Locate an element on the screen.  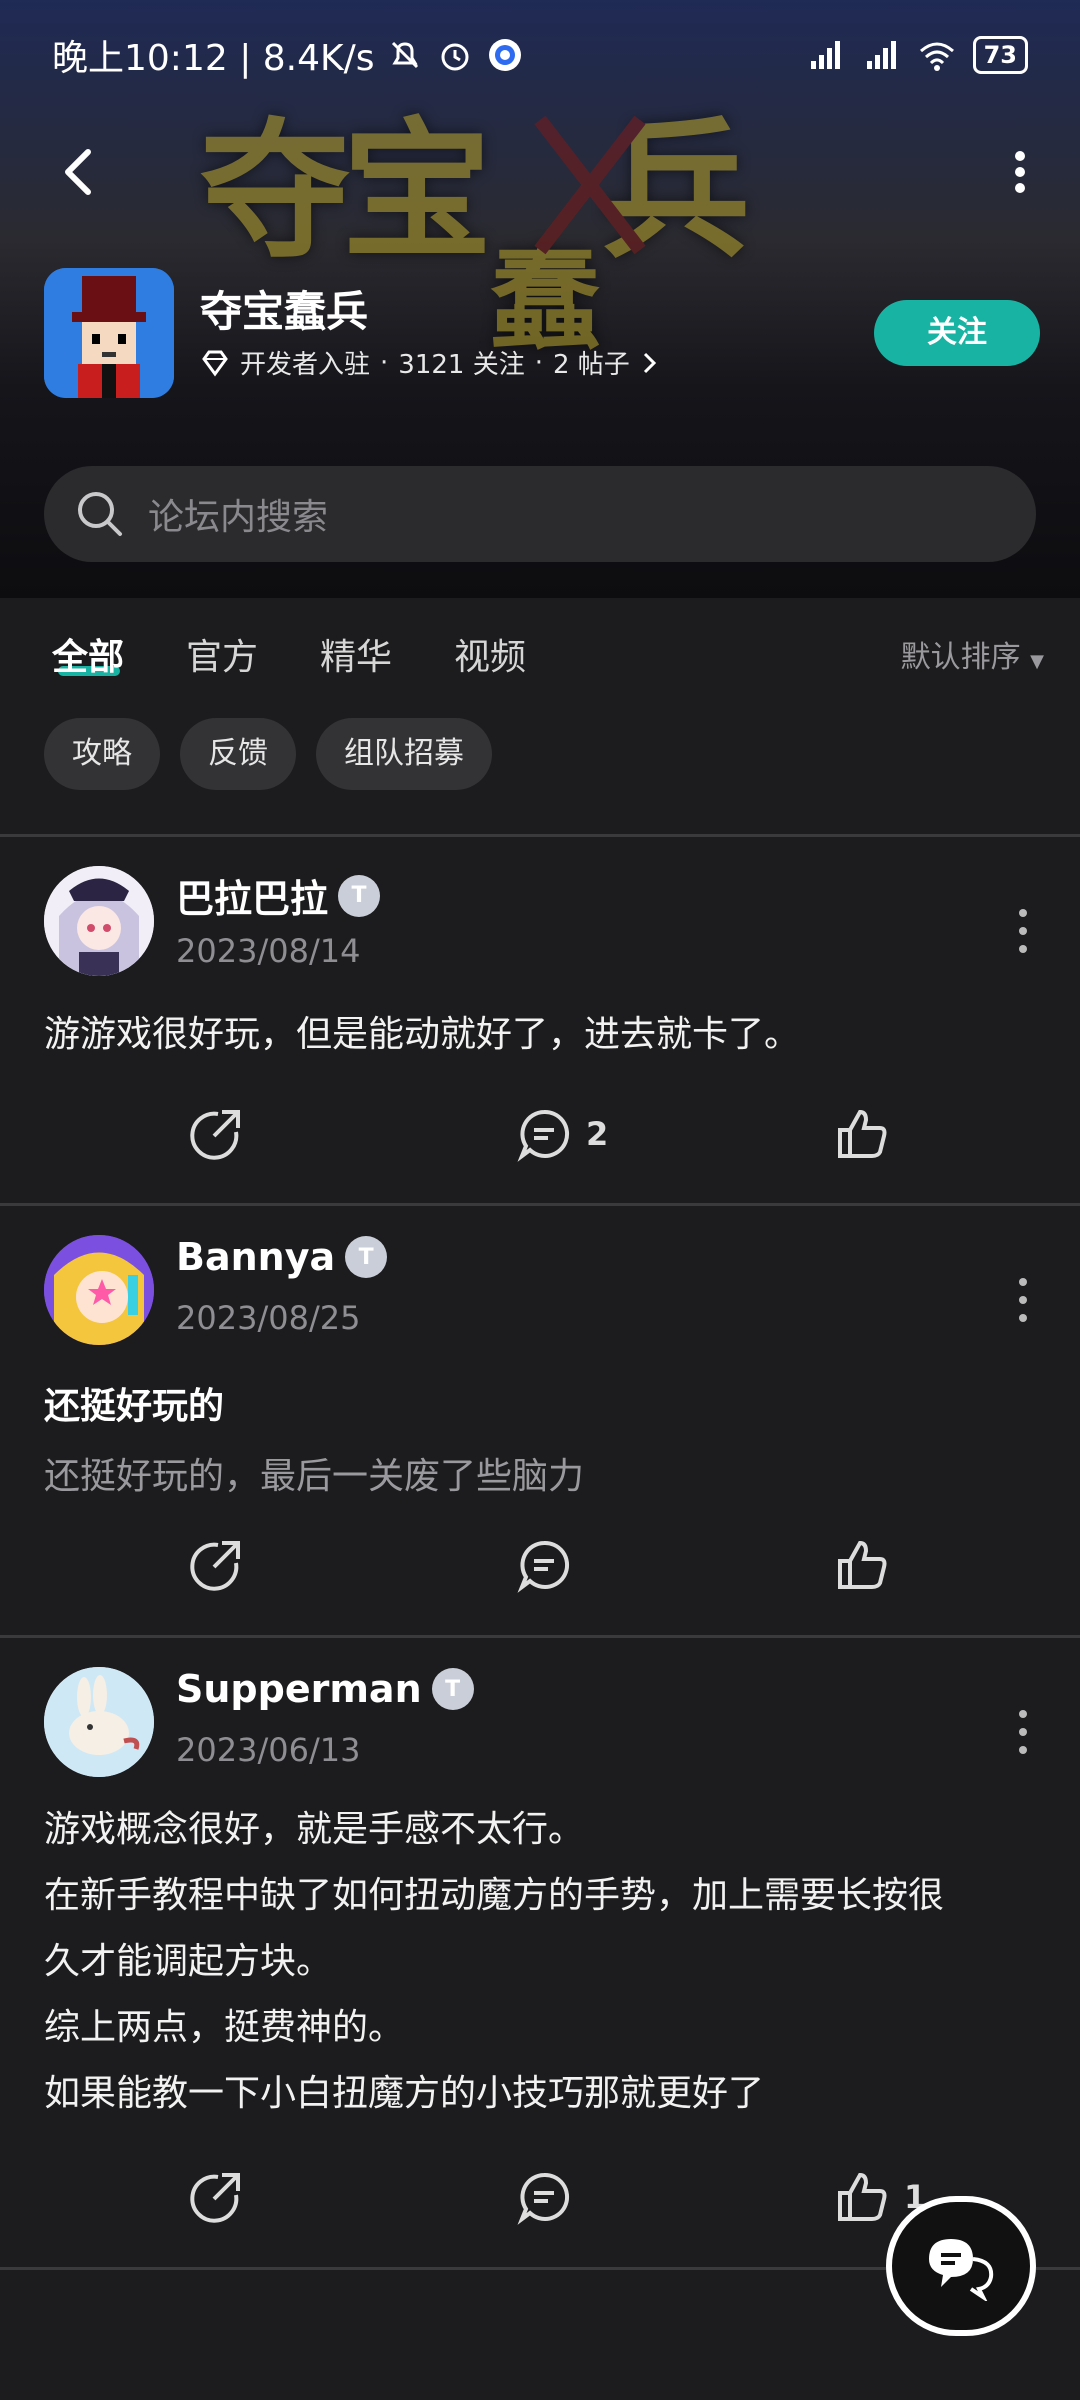
chat-bubble-icon is located at coordinates (961, 2270).